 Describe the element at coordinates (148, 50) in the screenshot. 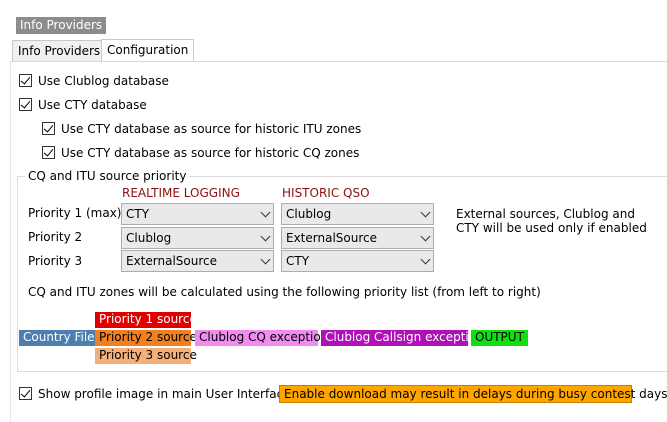

I see `tab-configuration: Configuration` at that location.